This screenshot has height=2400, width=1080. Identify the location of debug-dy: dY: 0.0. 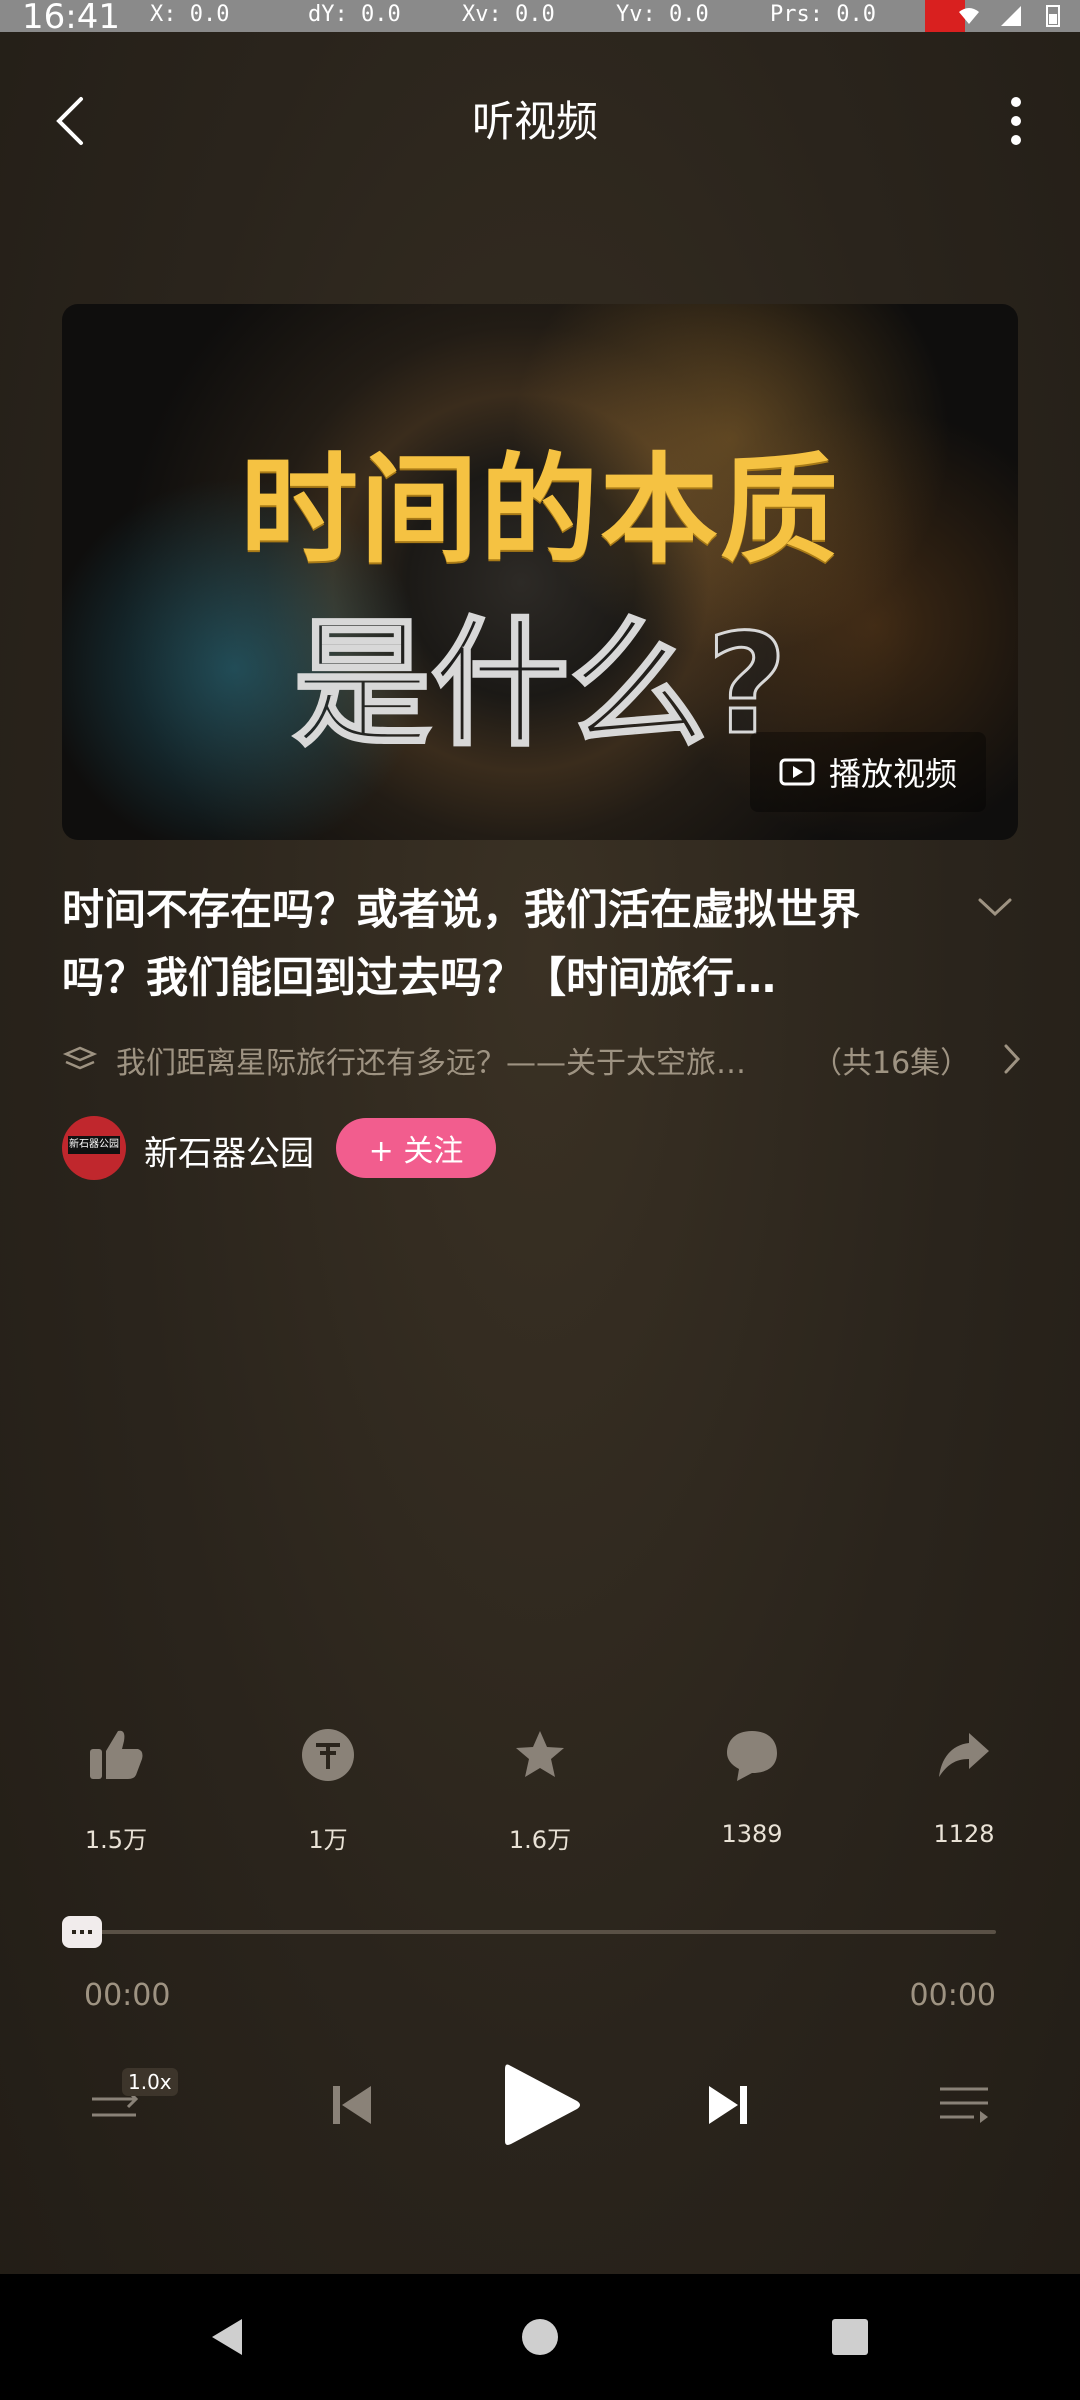
(354, 14).